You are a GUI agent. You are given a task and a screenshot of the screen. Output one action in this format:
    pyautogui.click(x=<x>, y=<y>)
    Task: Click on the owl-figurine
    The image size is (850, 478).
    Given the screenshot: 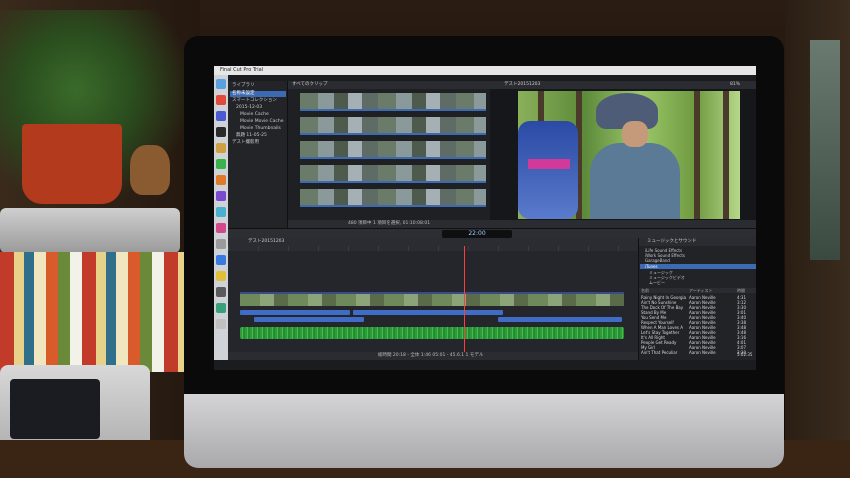 What is the action you would take?
    pyautogui.click(x=150, y=170)
    